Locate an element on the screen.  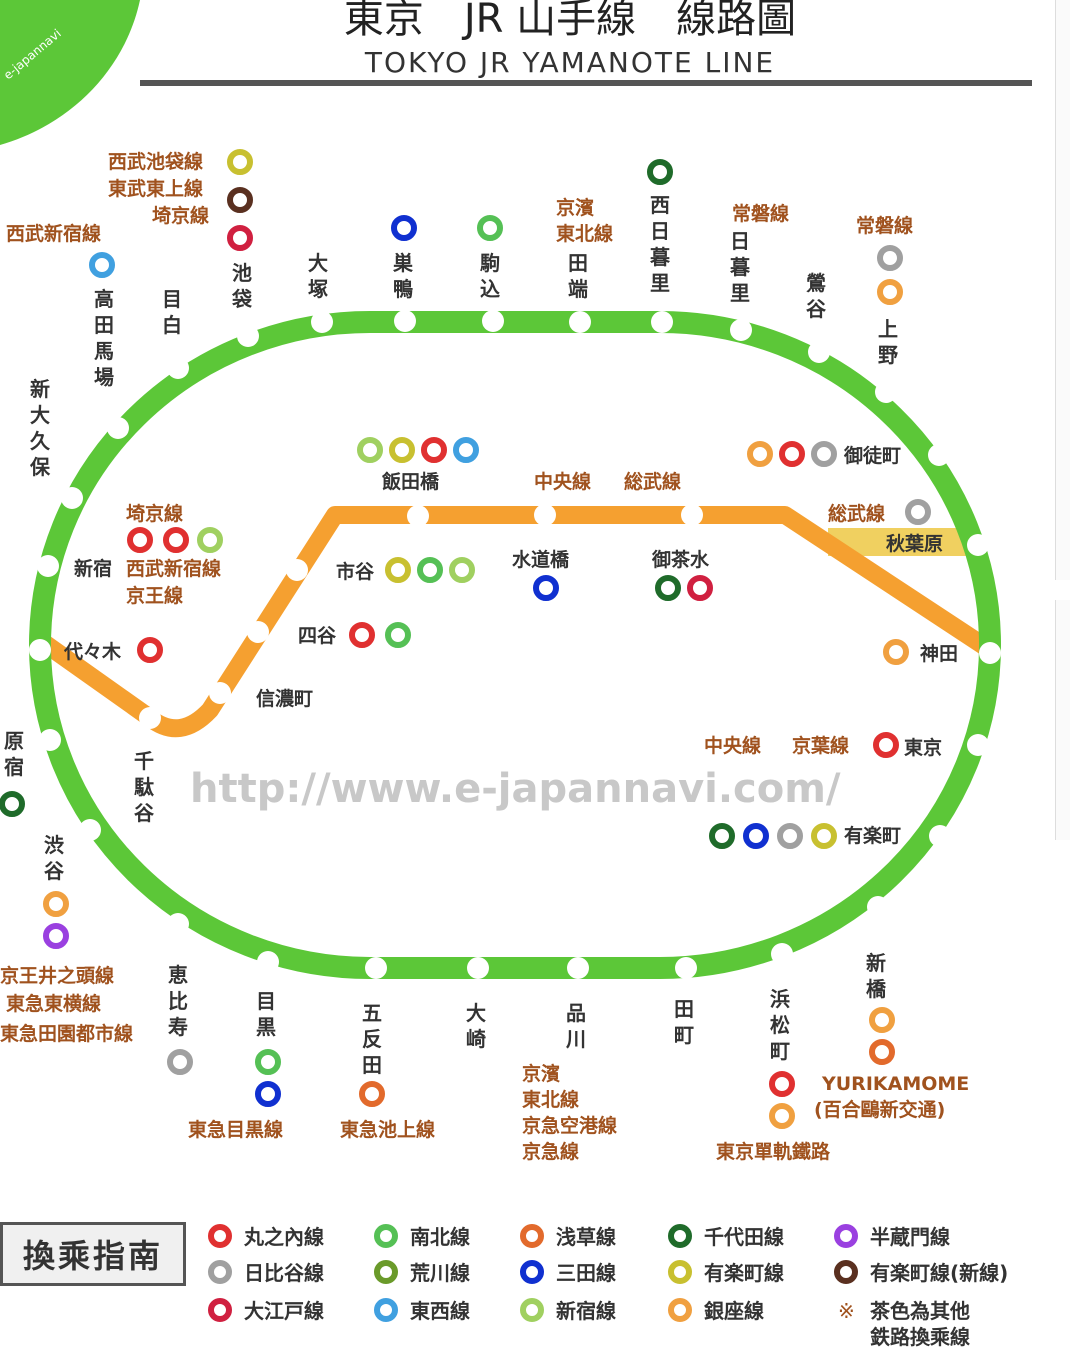
saikyo_1-line-label: 埼京線 is located at coordinates (180, 215).